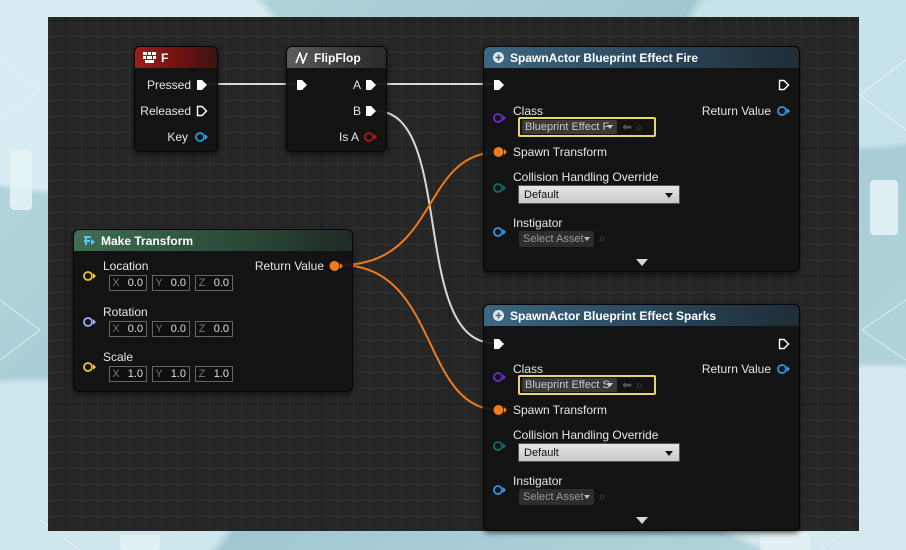 The image size is (906, 550). What do you see at coordinates (128, 283) in the screenshot?
I see `location-x-field: X 0.0` at bounding box center [128, 283].